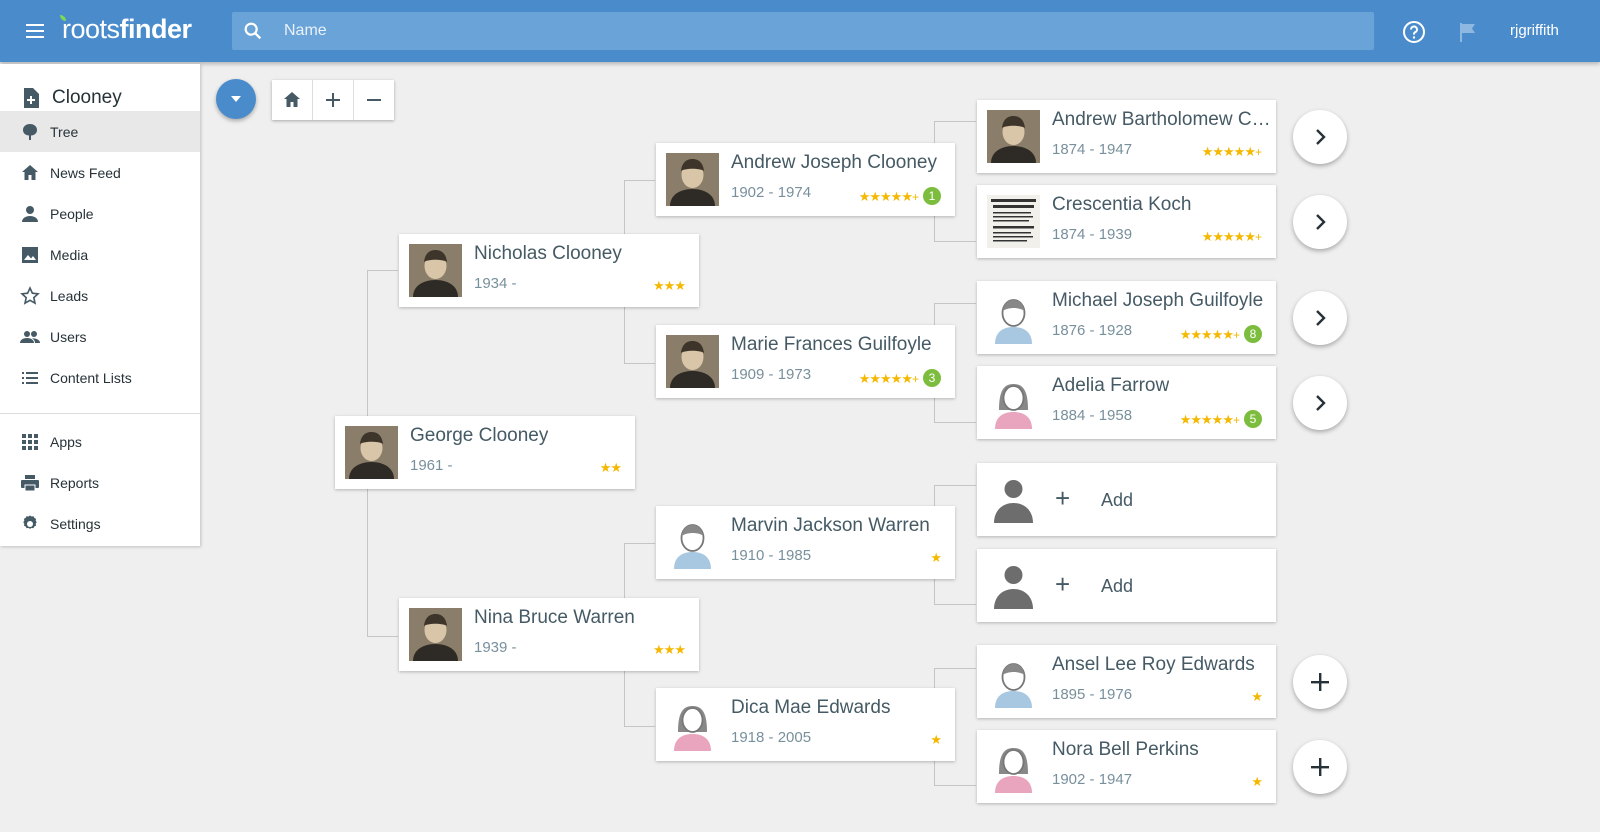 The width and height of the screenshot is (1600, 832). Describe the element at coordinates (830, 525) in the screenshot. I see `person-name: Marvin Jackson Warren` at that location.